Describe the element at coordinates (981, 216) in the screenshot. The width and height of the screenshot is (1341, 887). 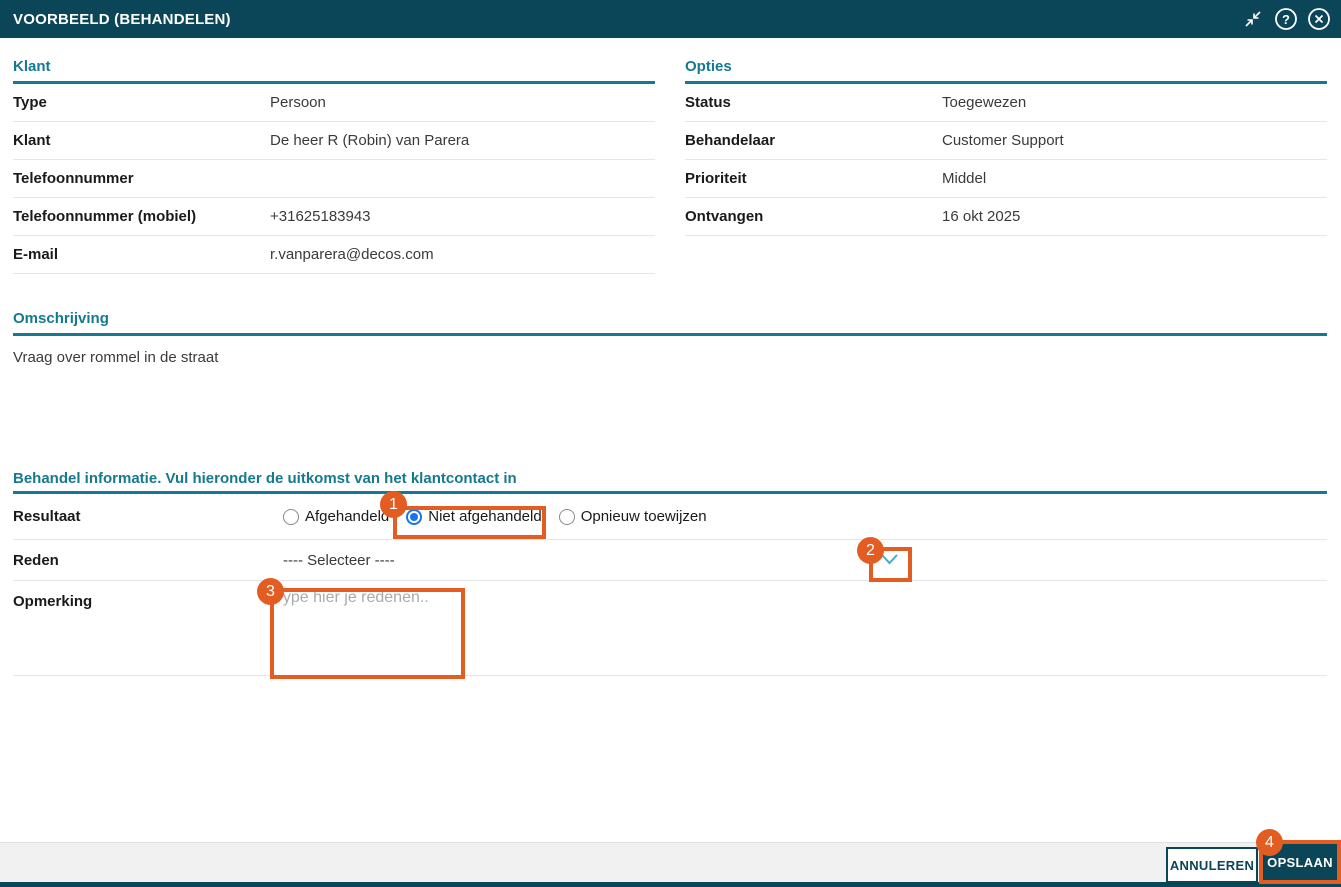
I see `field-value: 16 okt 2025` at that location.